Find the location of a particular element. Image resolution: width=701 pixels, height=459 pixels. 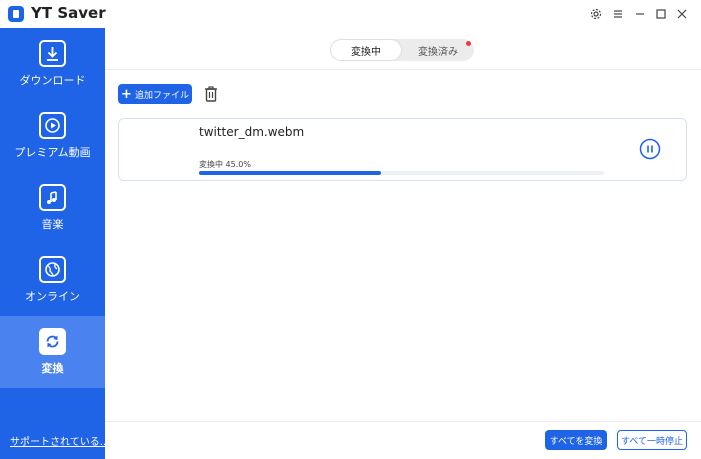

app-title: YT Saver is located at coordinates (68, 13).